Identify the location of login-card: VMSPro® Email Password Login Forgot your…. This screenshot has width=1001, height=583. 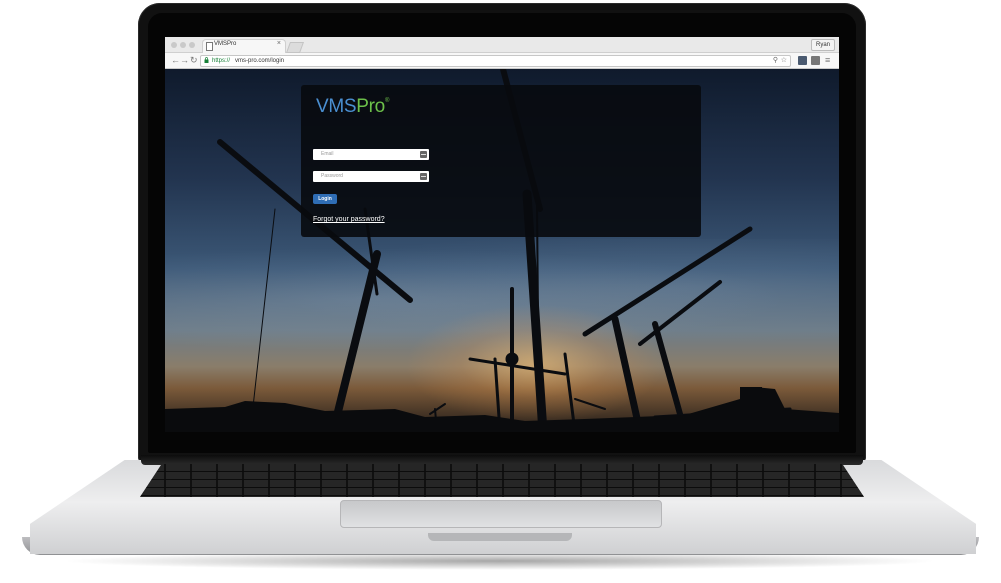
(501, 161).